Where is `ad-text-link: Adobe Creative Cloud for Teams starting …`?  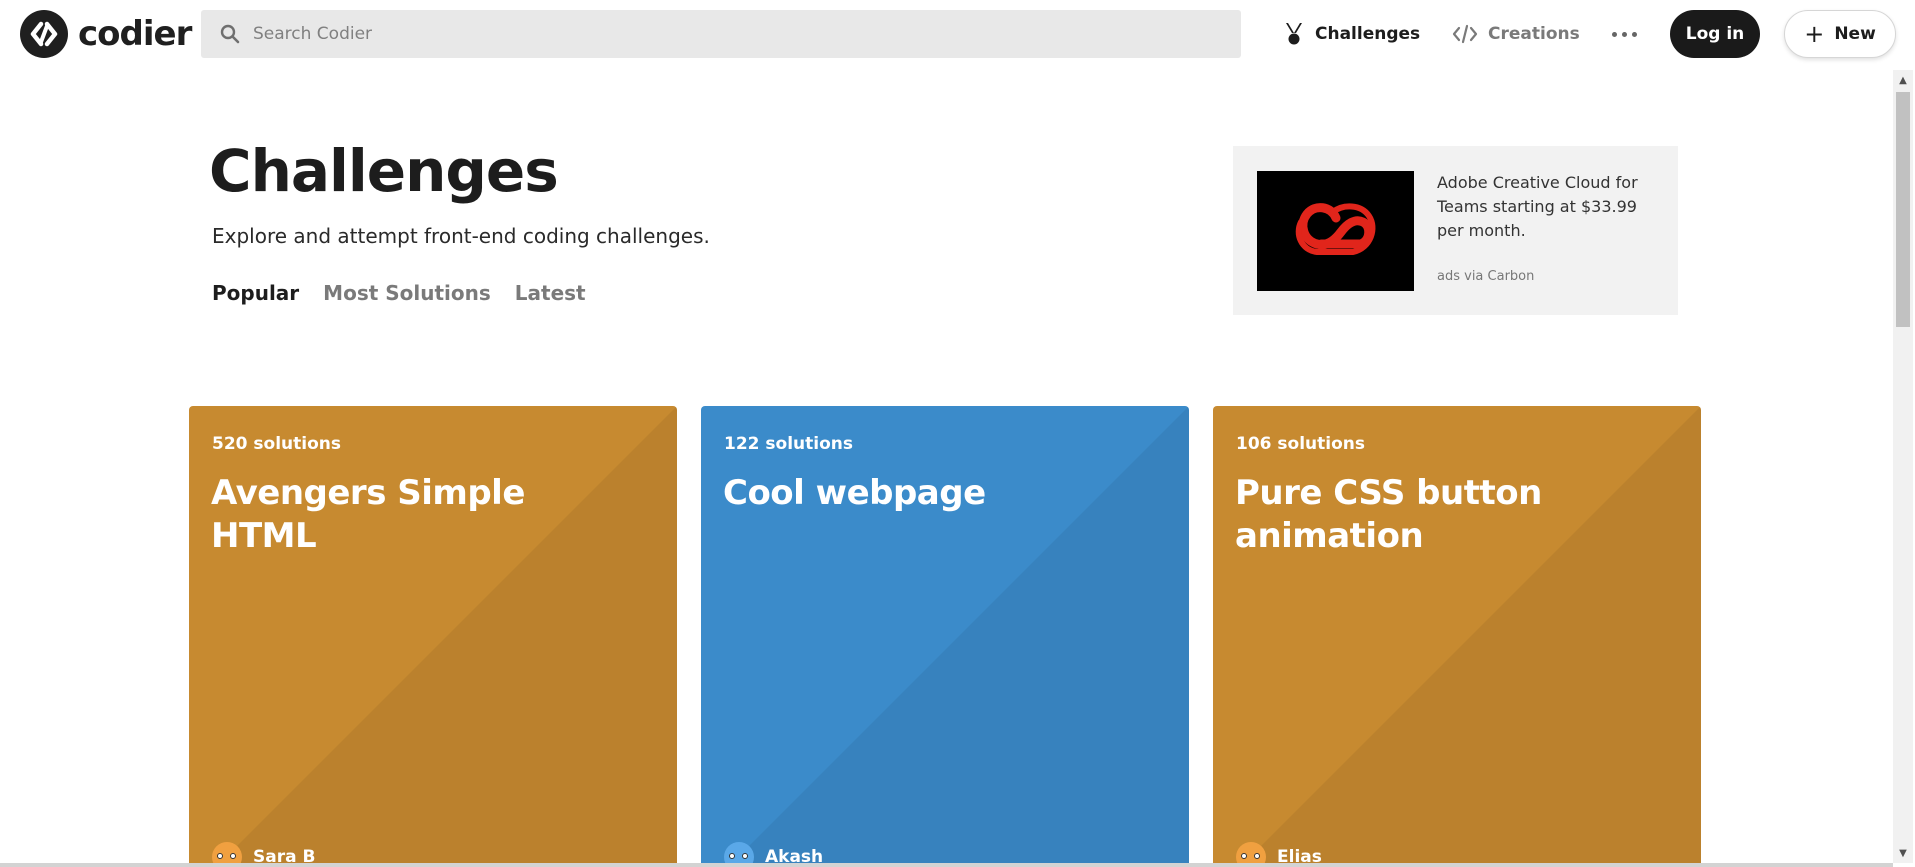
ad-text-link: Adobe Creative Cloud for Teams starting … is located at coordinates (1544, 207).